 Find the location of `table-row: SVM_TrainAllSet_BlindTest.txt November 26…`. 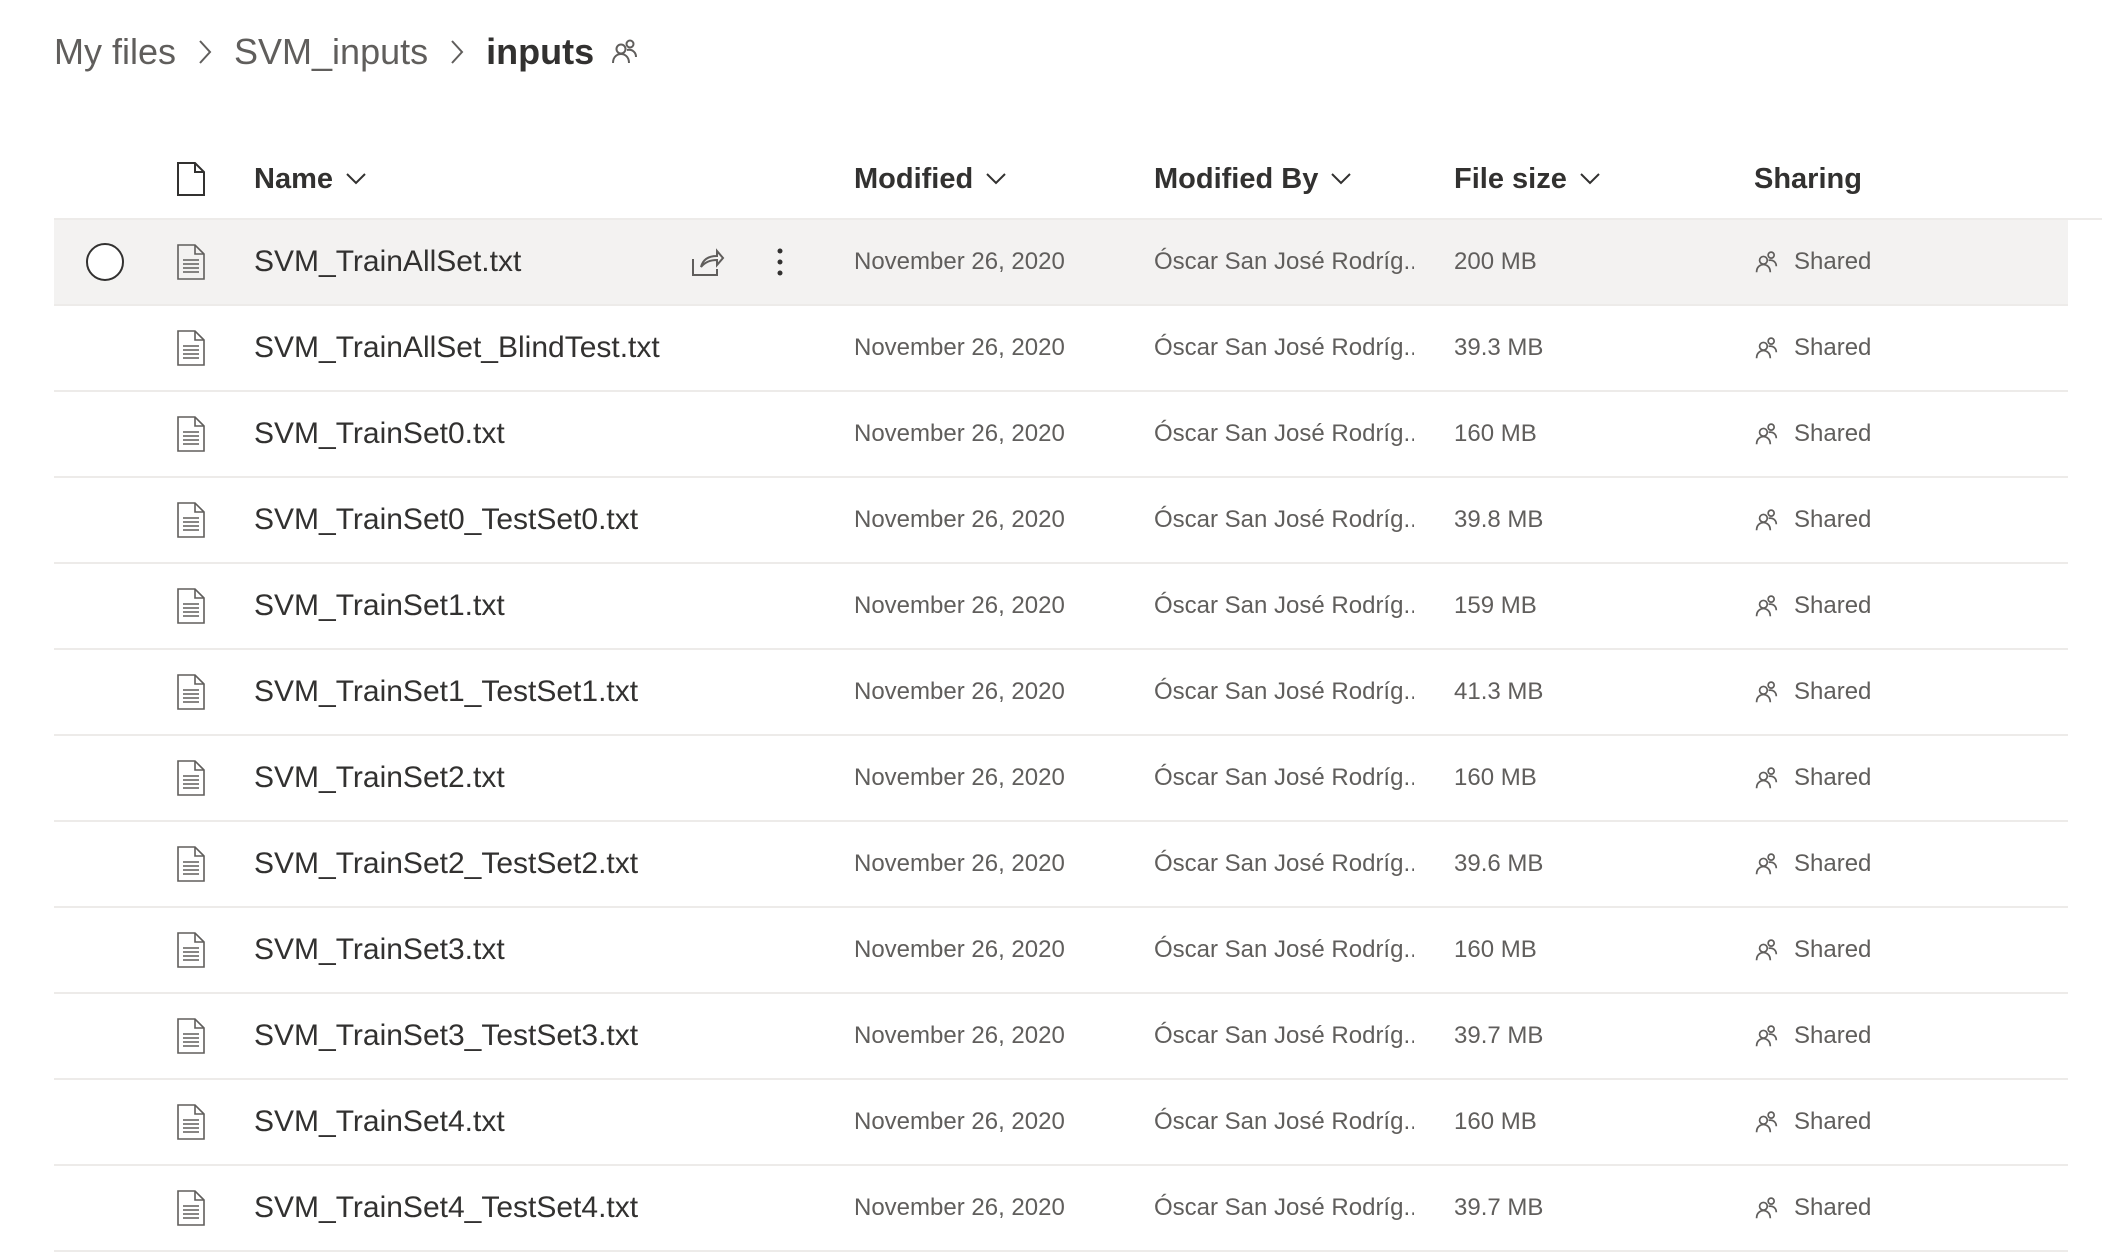

table-row: SVM_TrainAllSet_BlindTest.txt November 26… is located at coordinates (1061, 349).